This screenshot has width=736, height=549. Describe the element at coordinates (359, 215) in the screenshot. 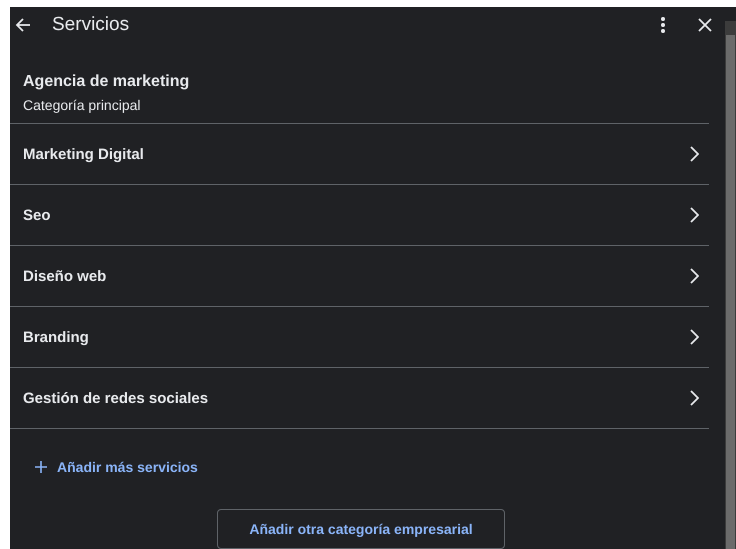

I see `service-item: Seo` at that location.